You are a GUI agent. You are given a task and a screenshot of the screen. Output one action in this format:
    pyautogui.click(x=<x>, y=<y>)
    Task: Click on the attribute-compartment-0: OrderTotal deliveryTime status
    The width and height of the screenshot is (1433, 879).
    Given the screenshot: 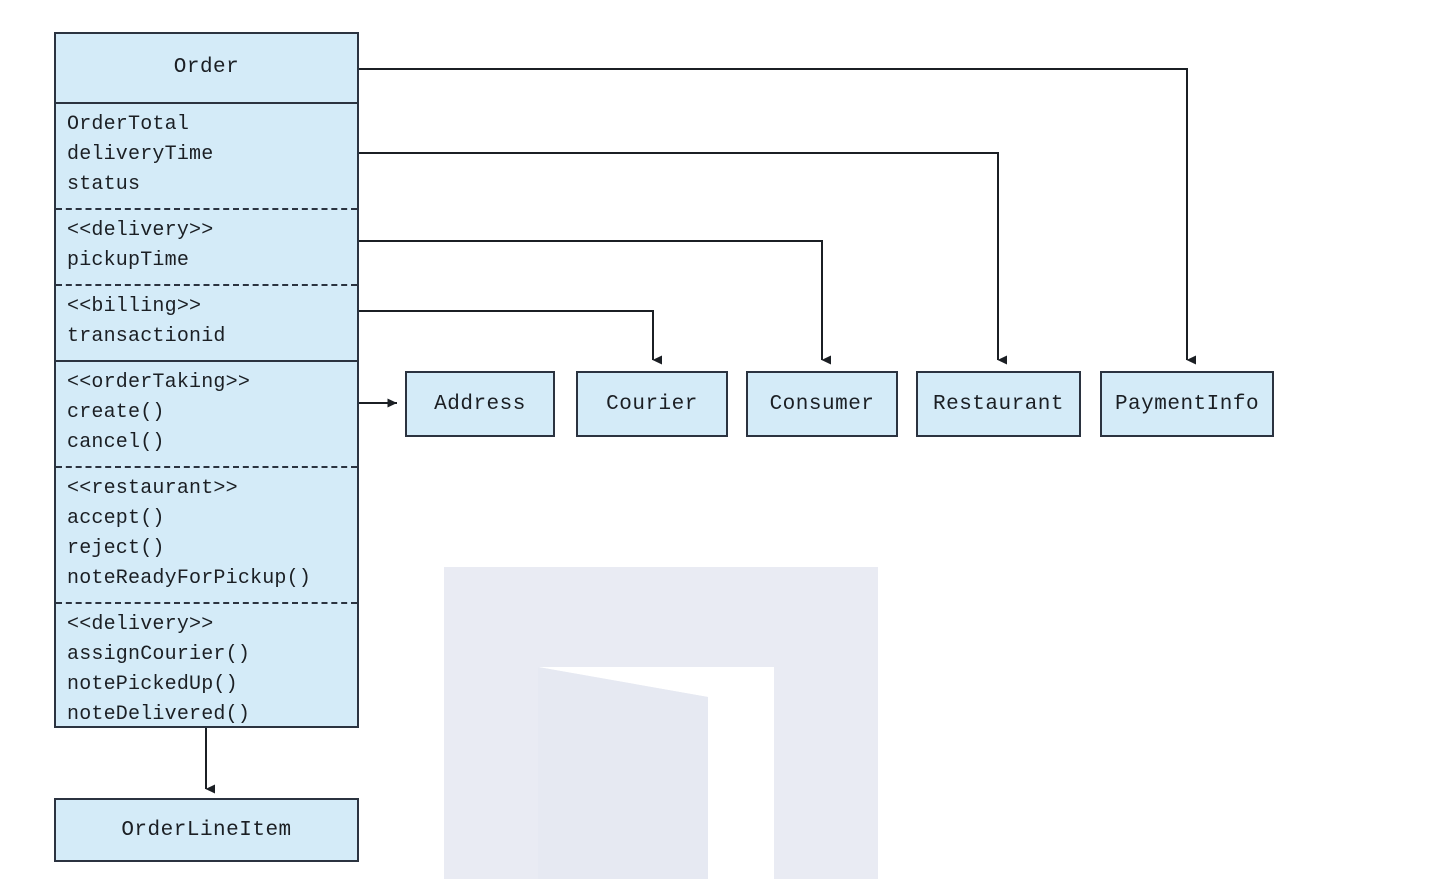 What is the action you would take?
    pyautogui.click(x=206, y=156)
    